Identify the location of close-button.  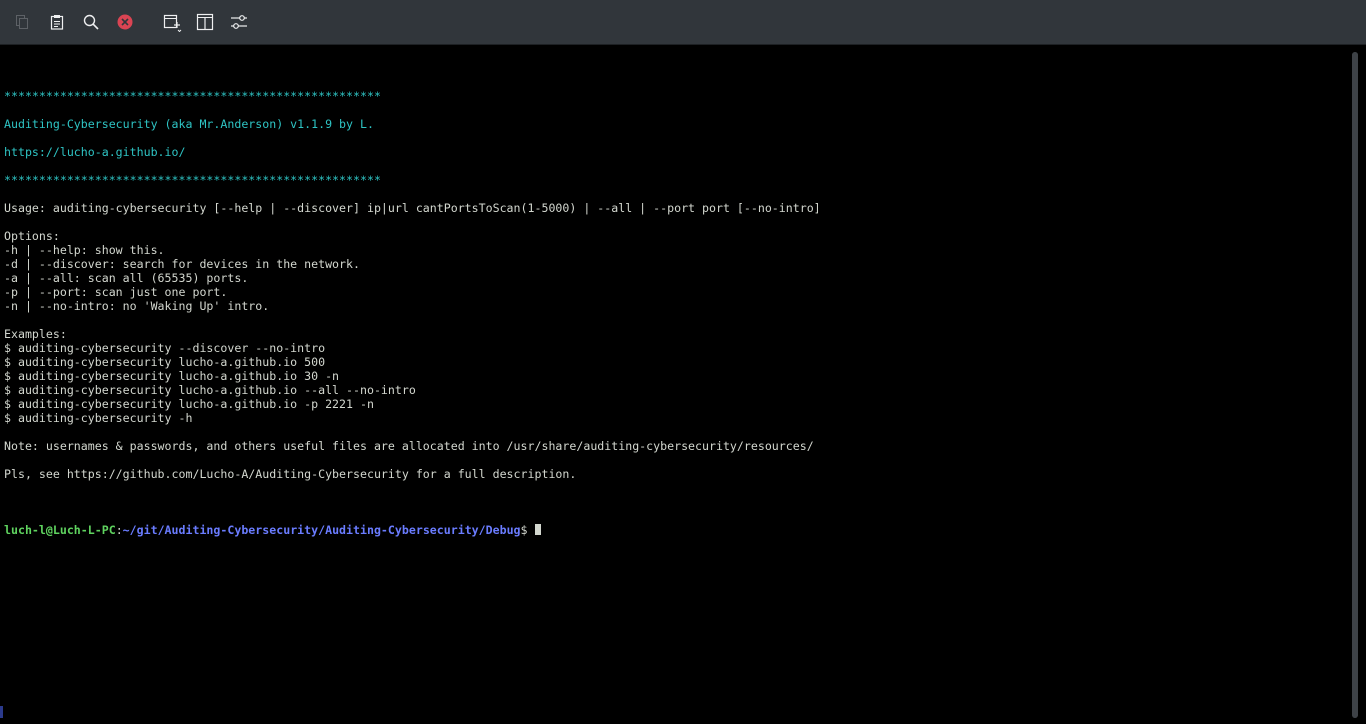
(125, 22).